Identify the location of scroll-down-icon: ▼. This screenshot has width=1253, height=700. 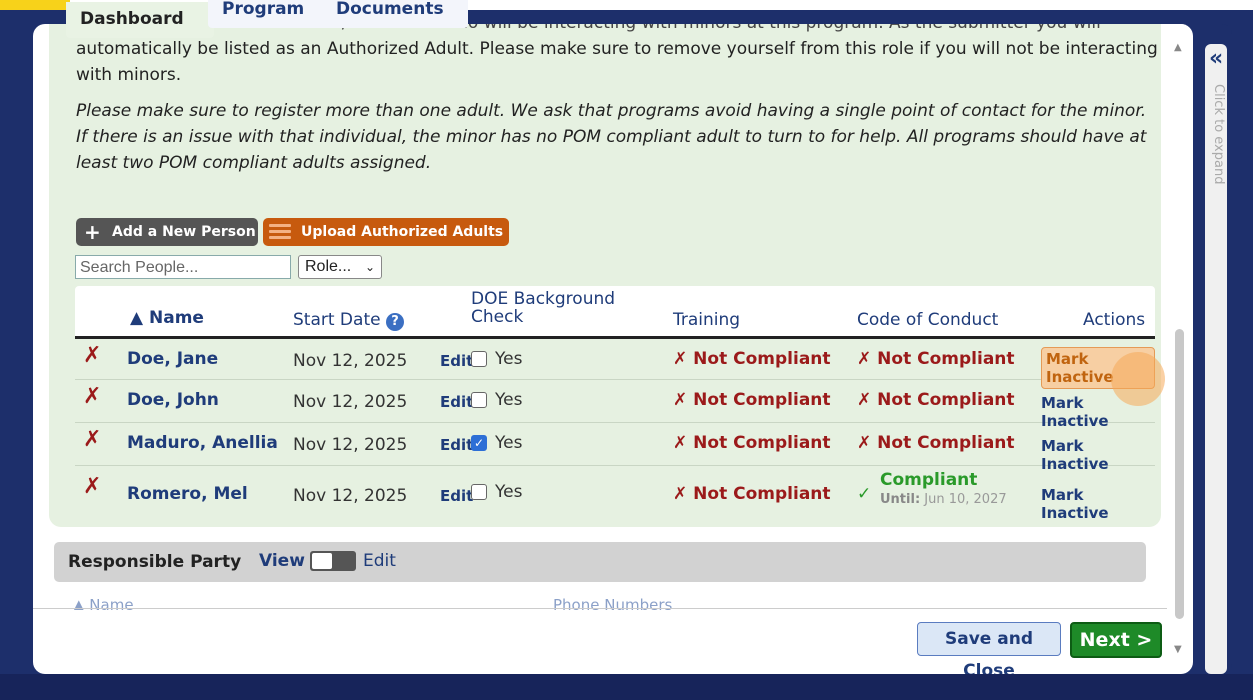
(1178, 649).